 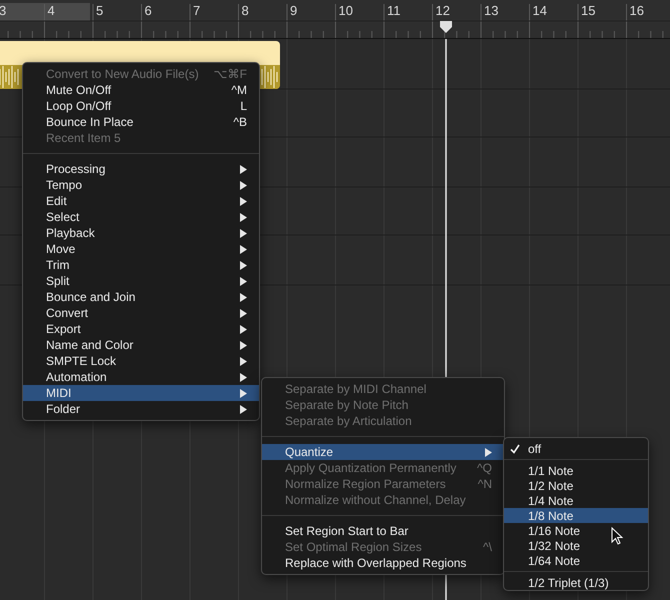 What do you see at coordinates (348, 421) in the screenshot?
I see `menu-item: Separate by Articulation` at bounding box center [348, 421].